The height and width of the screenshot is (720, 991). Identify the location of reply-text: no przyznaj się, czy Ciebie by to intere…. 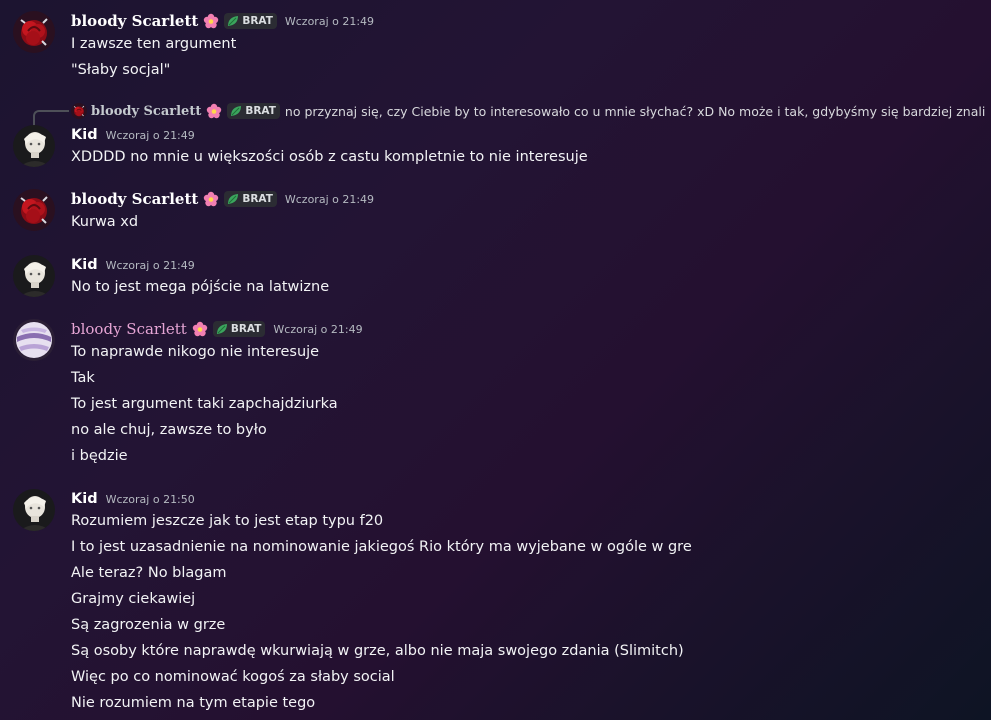
(635, 111).